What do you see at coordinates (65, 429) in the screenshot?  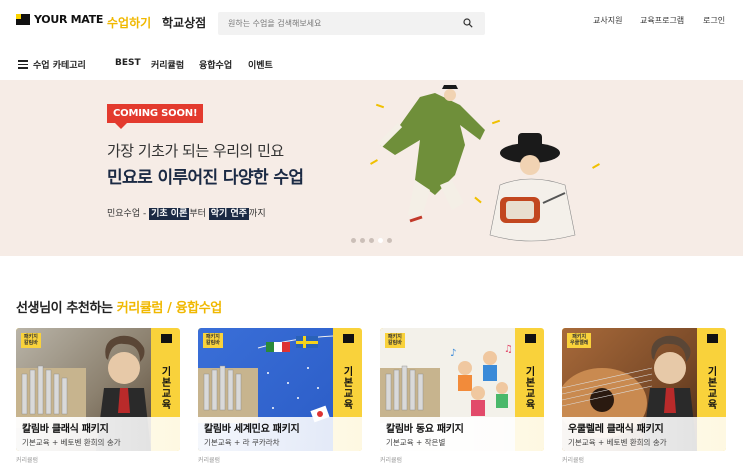 I see `card-title: 칼림바 클래식 패키지` at bounding box center [65, 429].